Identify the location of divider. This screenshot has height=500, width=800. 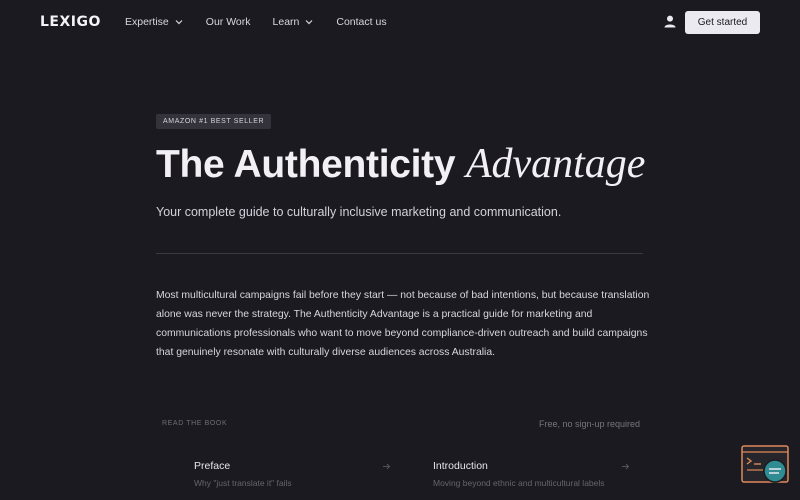
(399, 253).